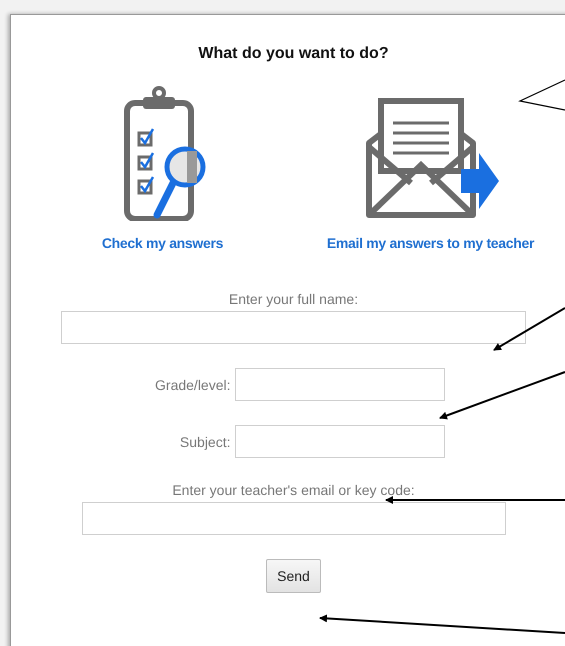  I want to click on send-button: Send, so click(293, 576).